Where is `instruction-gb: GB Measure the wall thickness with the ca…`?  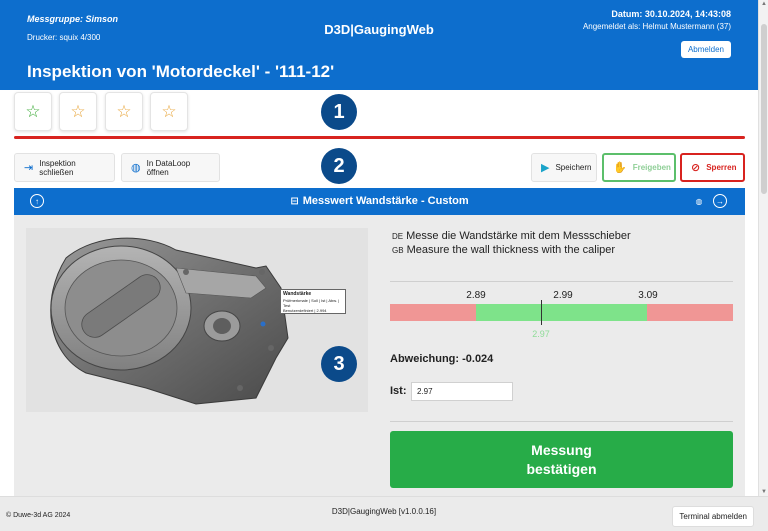 instruction-gb: GB Measure the wall thickness with the ca… is located at coordinates (503, 250).